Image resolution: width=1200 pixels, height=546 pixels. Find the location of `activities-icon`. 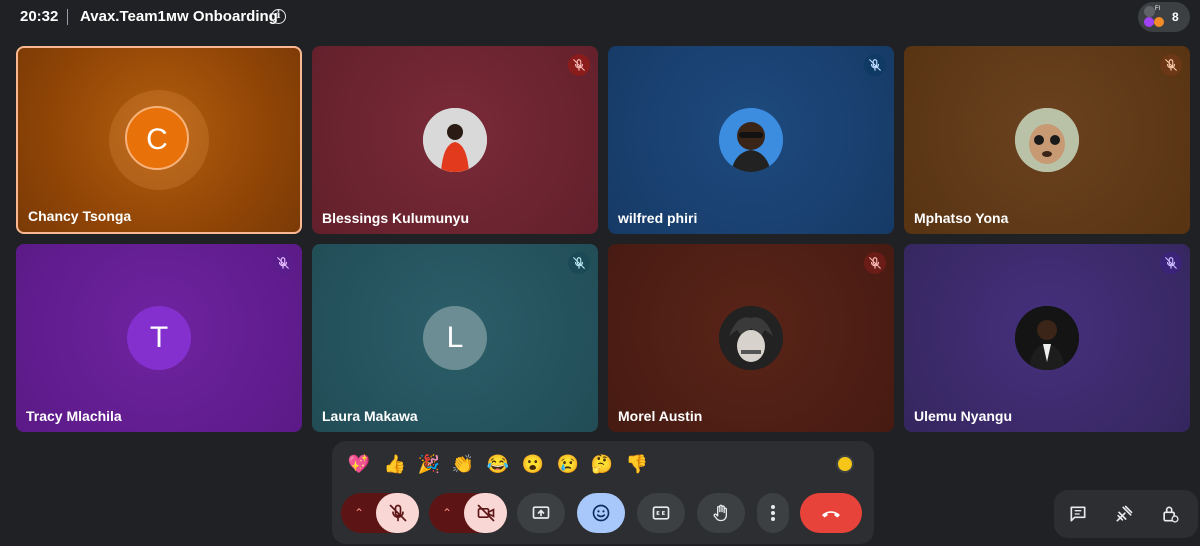

activities-icon is located at coordinates (1124, 513).